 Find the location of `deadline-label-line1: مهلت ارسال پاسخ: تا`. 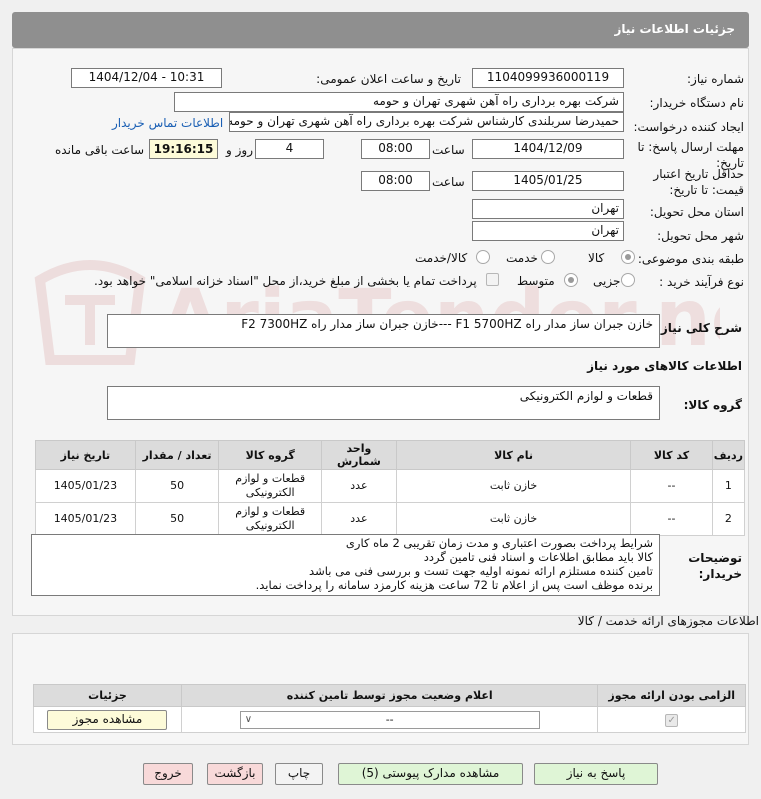

deadline-label-line1: مهلت ارسال پاسخ: تا is located at coordinates (690, 147).